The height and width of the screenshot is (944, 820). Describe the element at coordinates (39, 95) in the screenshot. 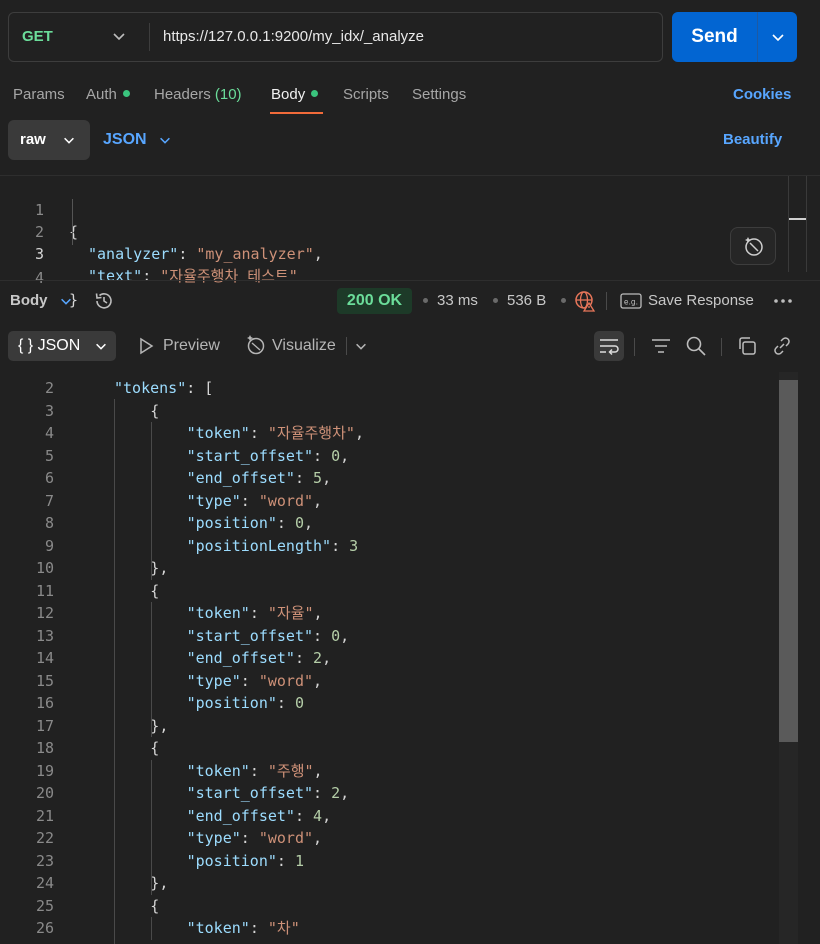

I see `tab-params: Params` at that location.